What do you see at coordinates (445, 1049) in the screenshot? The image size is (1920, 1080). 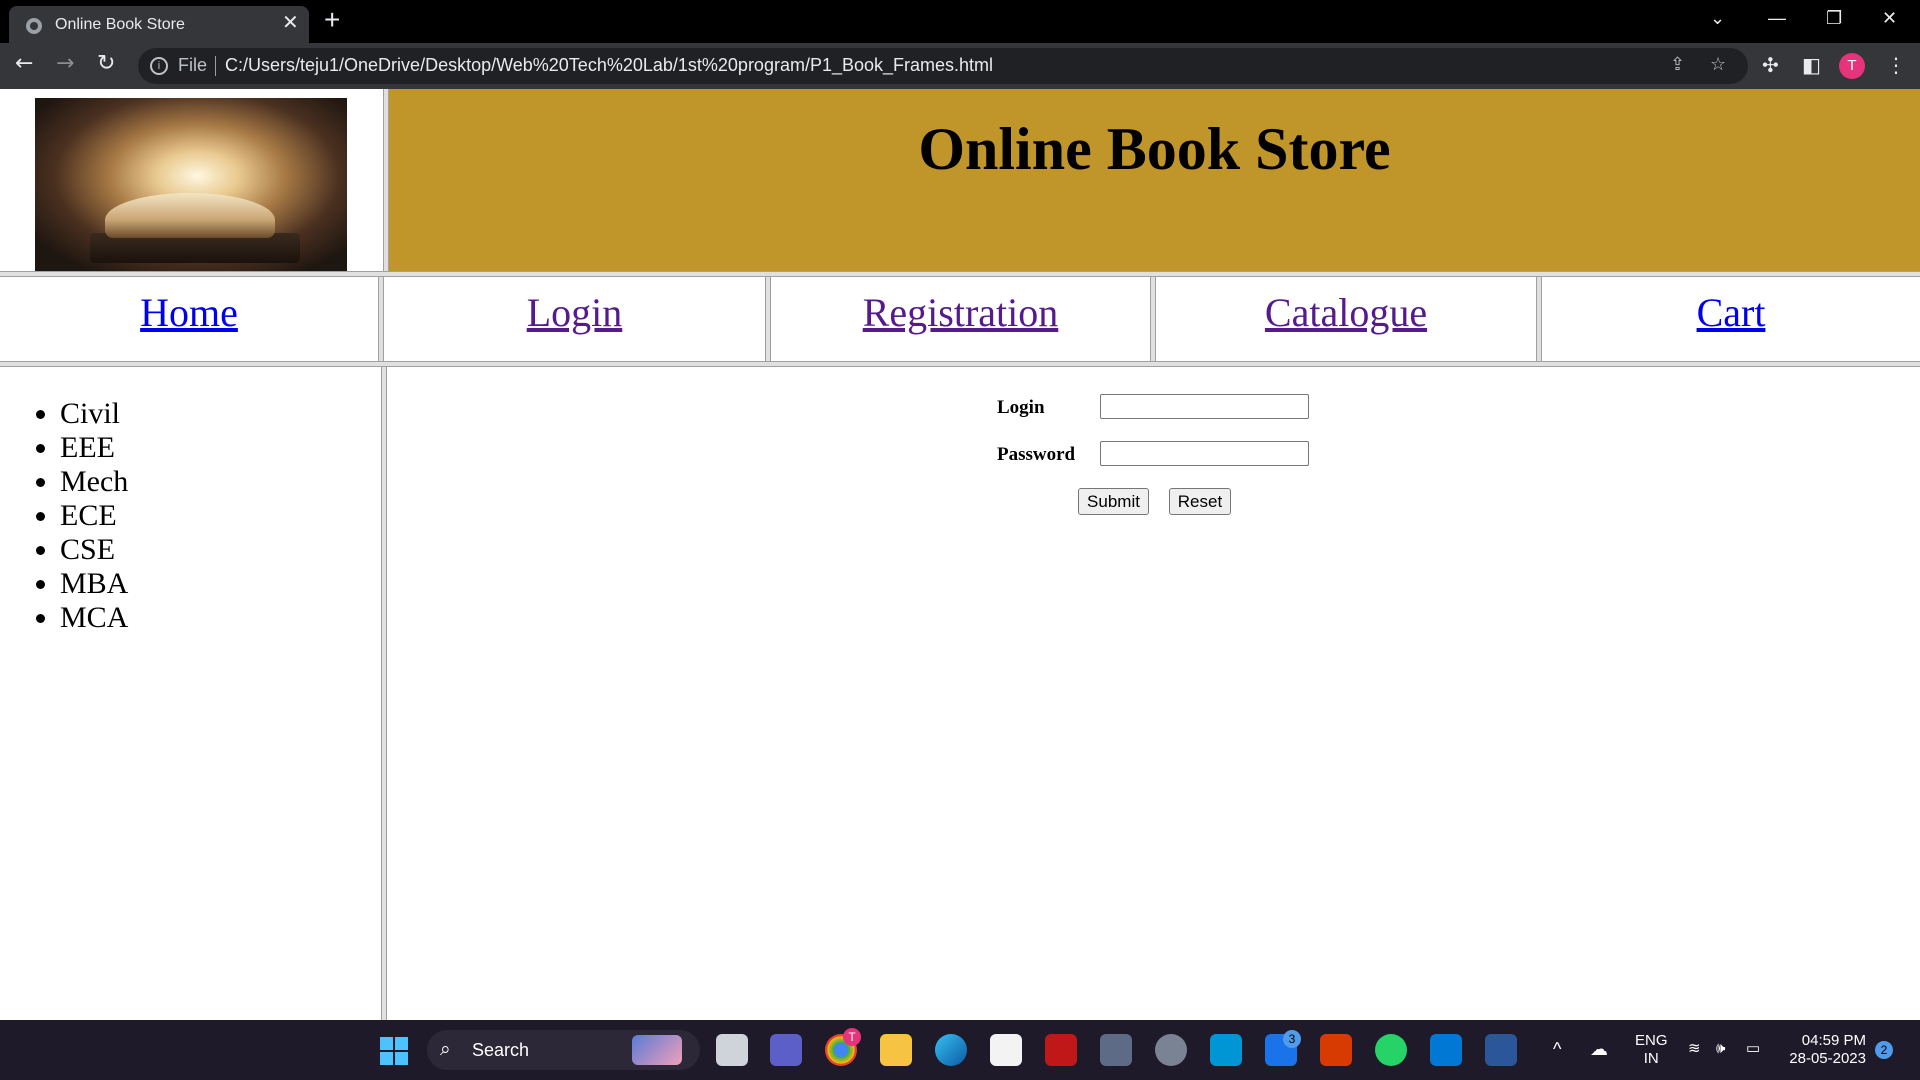 I see `search-icon: ⌕` at bounding box center [445, 1049].